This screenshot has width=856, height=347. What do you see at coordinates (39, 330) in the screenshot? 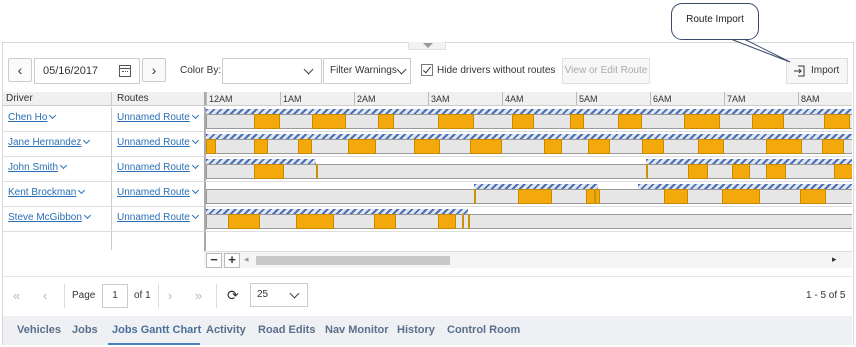
I see `tab-vehicles: Vehicles` at bounding box center [39, 330].